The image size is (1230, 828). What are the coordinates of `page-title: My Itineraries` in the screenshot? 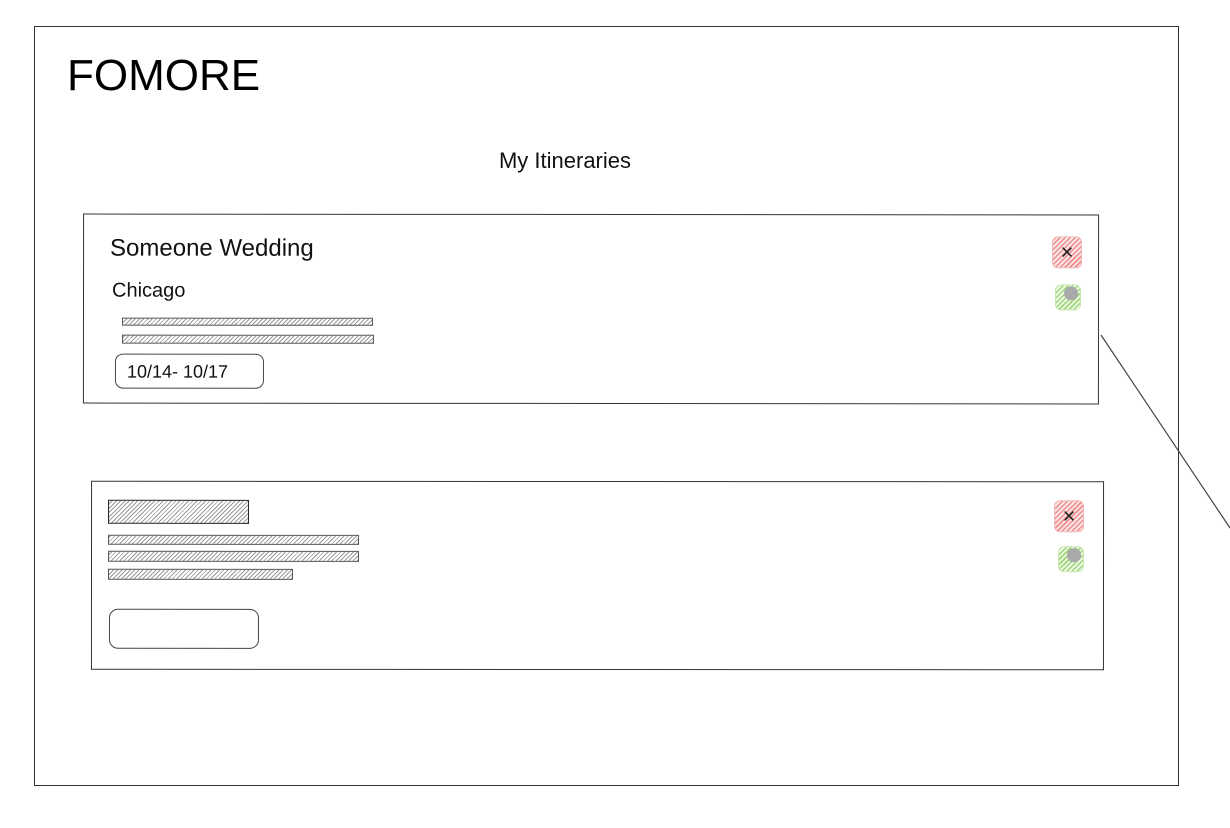 It's located at (565, 160).